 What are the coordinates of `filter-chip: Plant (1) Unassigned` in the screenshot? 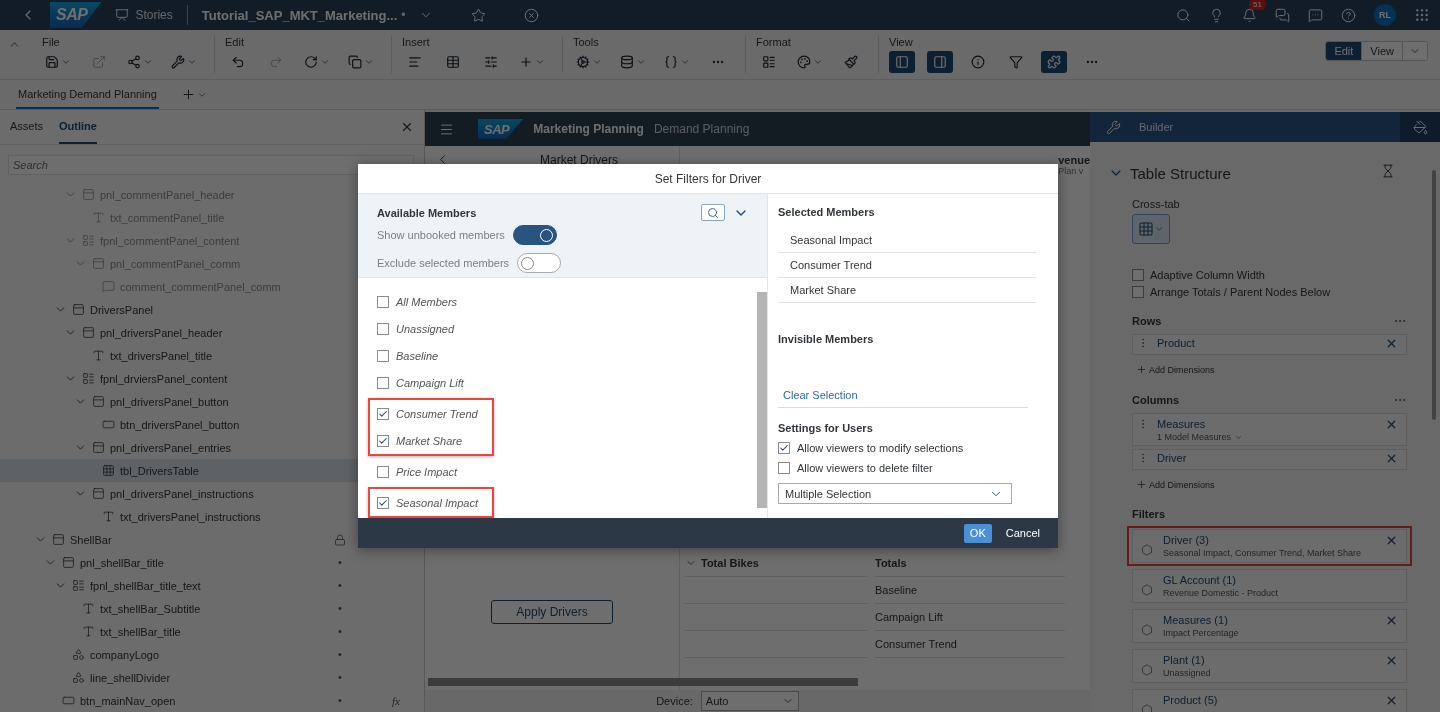 It's located at (1269, 666).